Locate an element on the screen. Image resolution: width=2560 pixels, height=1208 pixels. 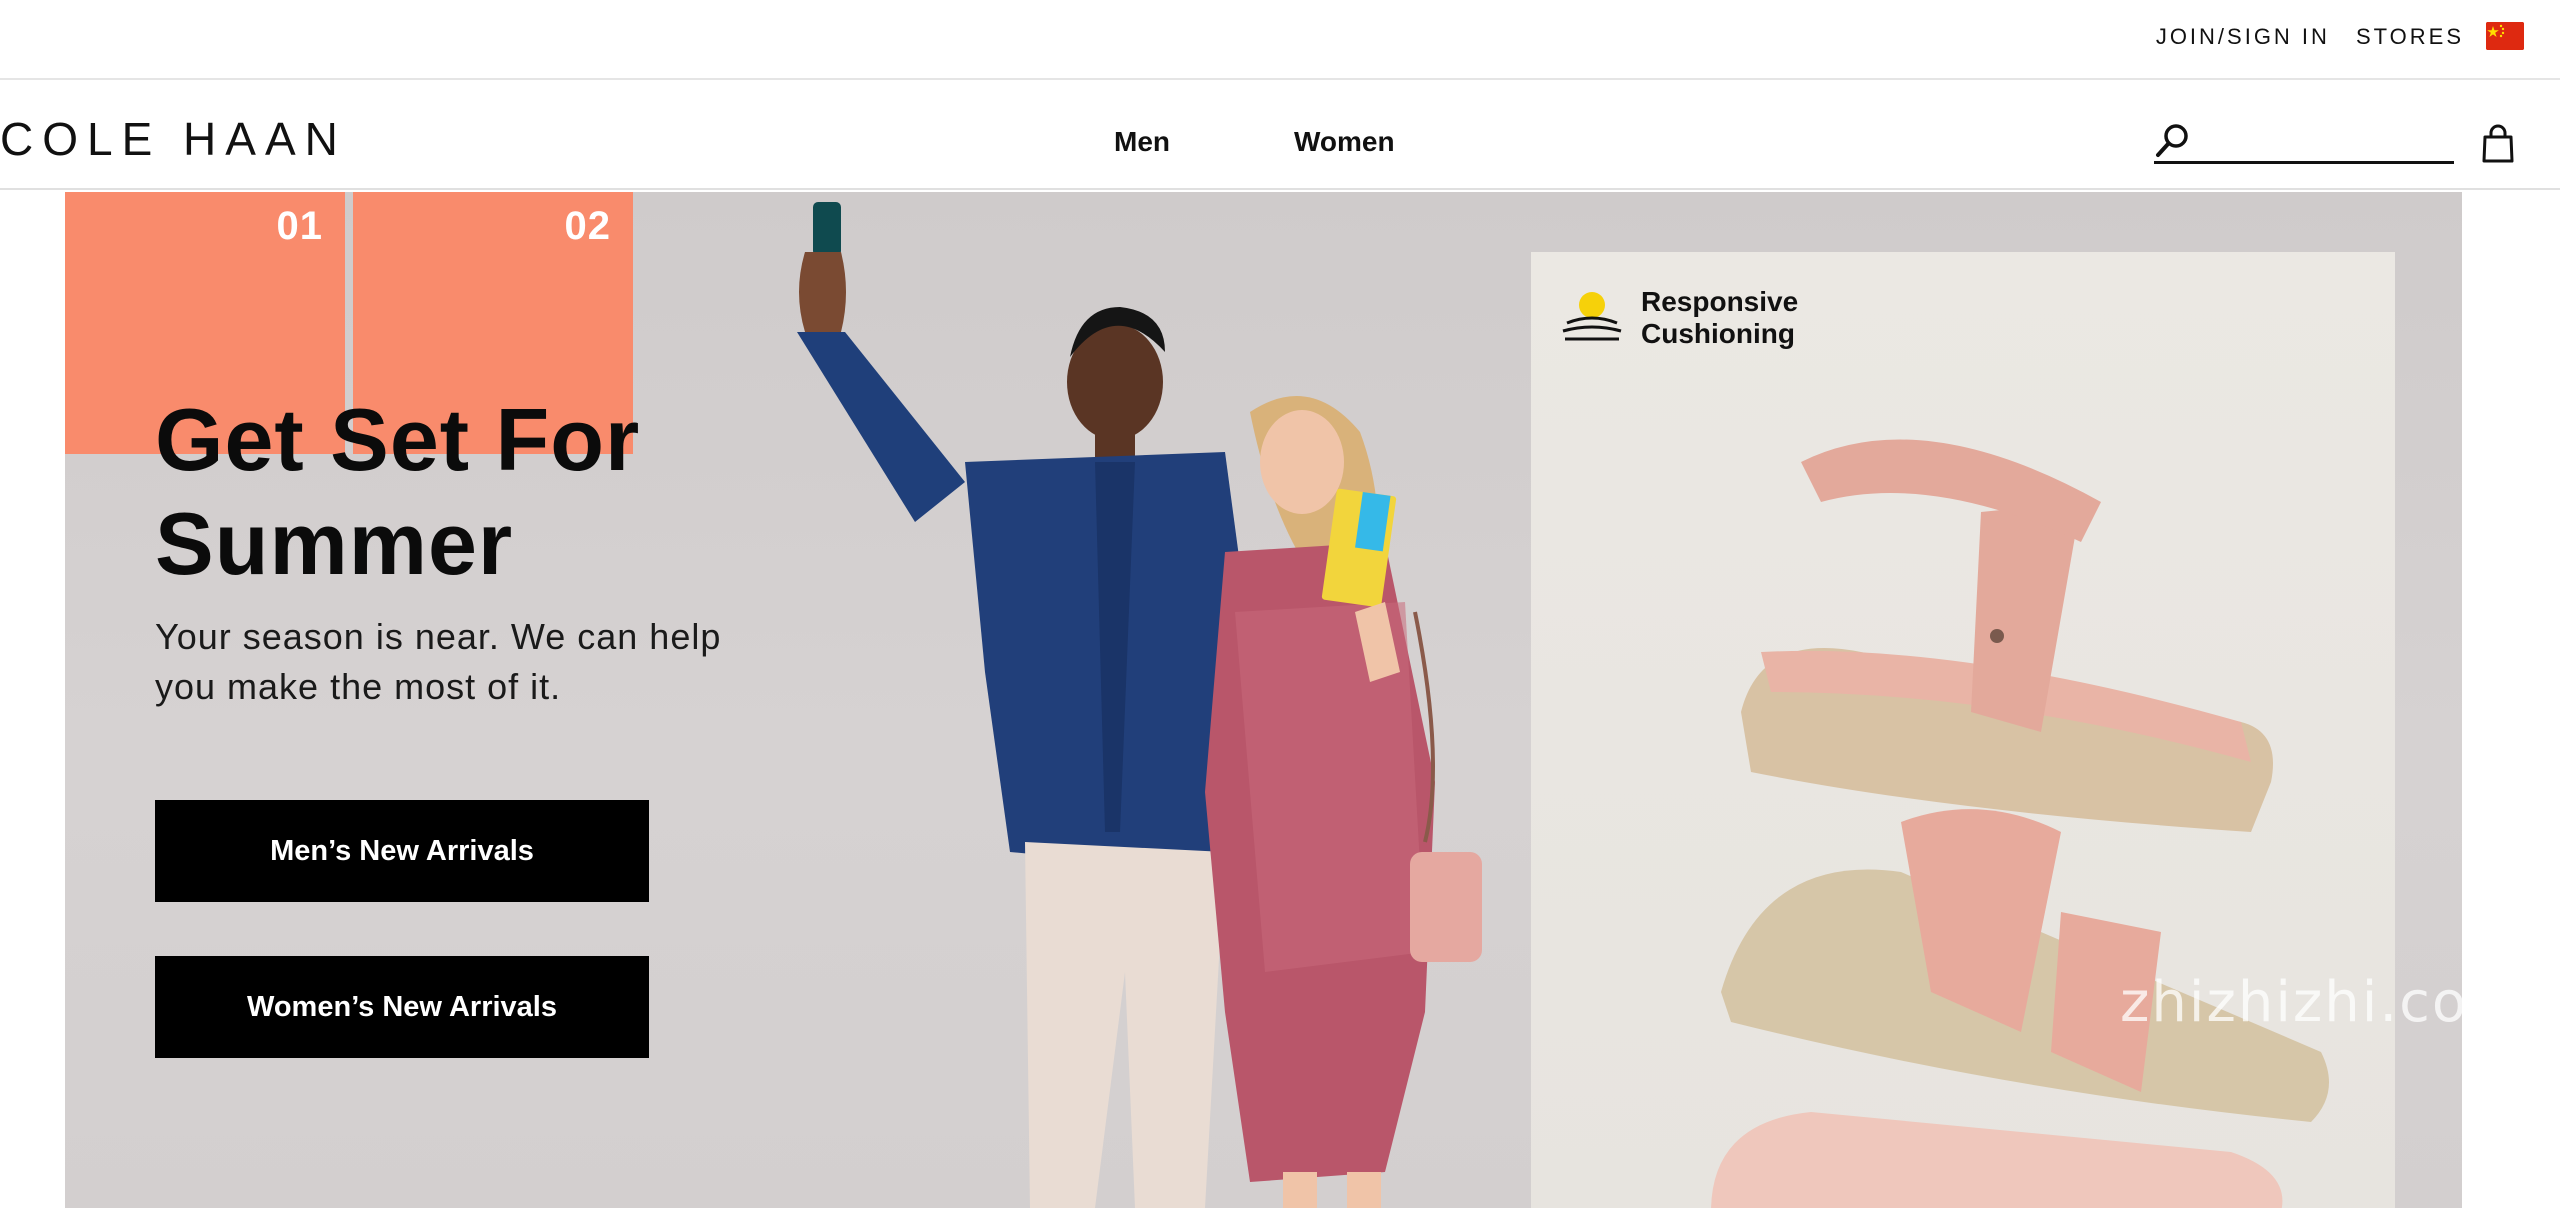
cushioning-icon is located at coordinates (1592, 318).